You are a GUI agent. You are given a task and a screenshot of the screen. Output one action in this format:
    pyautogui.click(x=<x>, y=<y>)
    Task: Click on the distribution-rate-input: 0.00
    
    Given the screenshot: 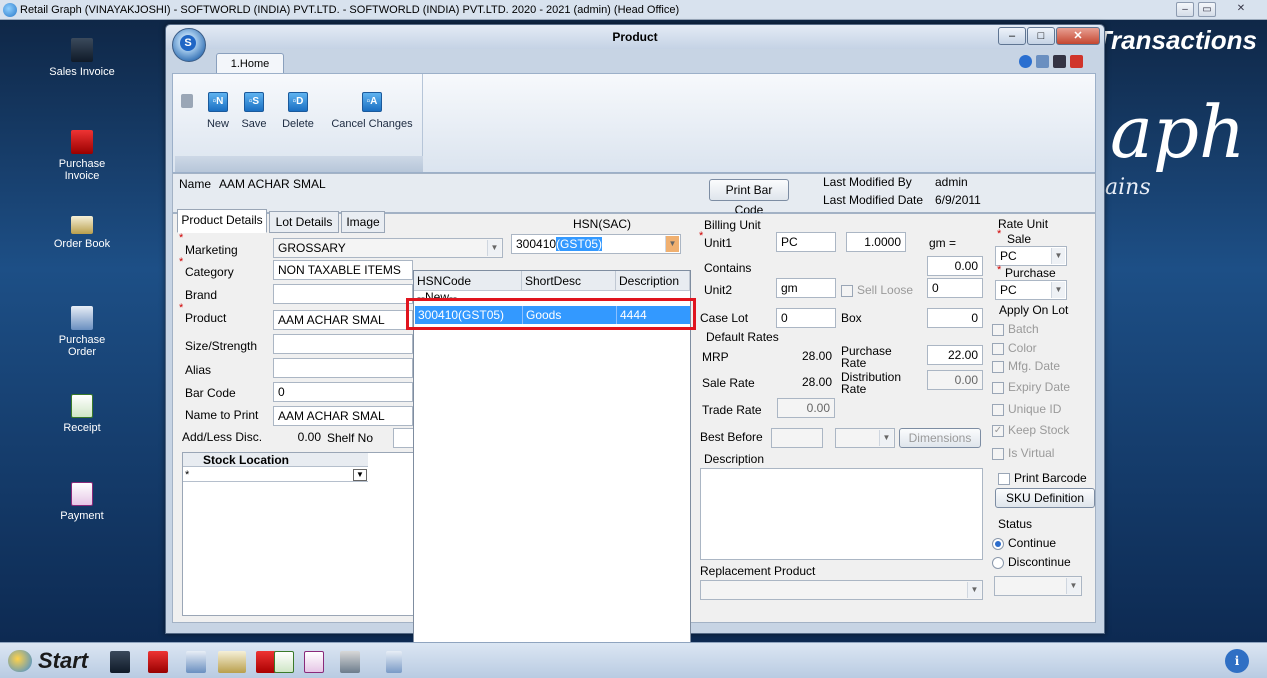 What is the action you would take?
    pyautogui.click(x=955, y=380)
    